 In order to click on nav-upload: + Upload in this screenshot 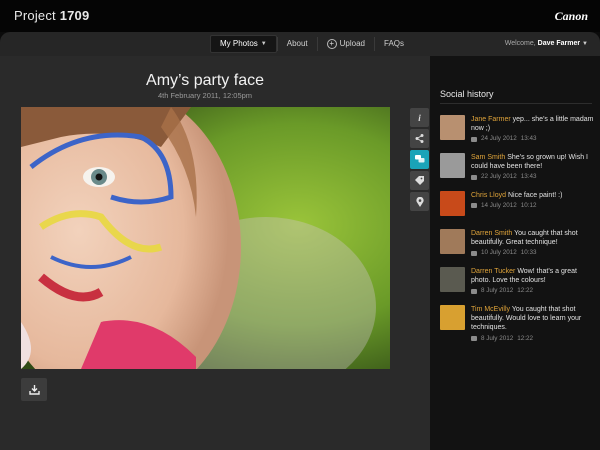, I will do `click(346, 44)`.